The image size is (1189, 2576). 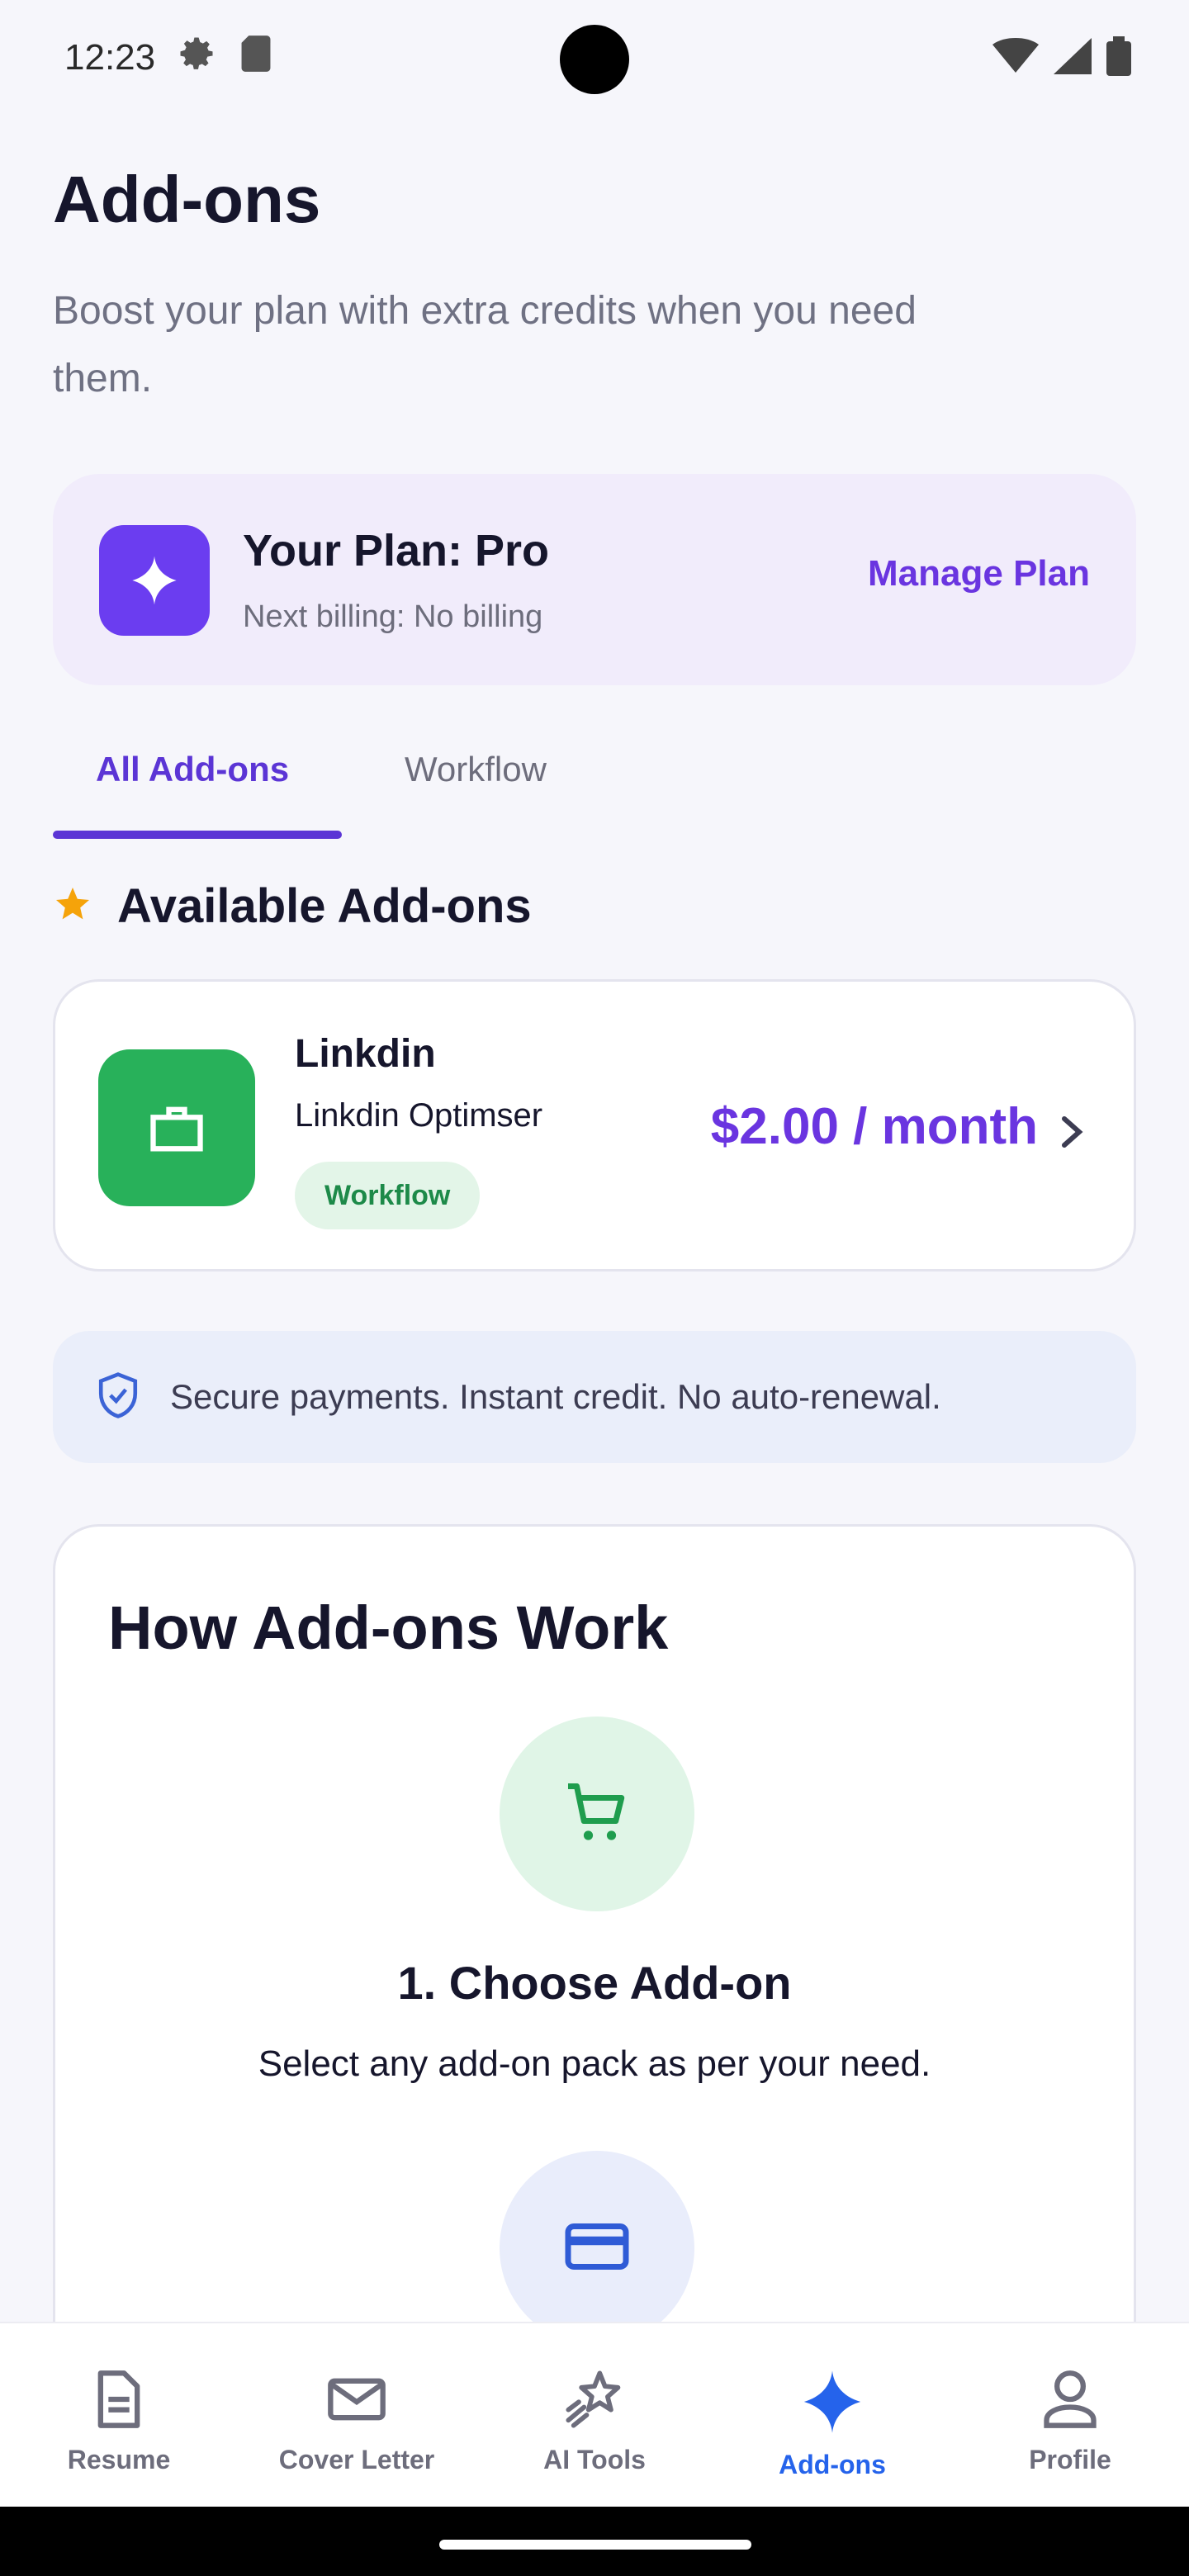 I want to click on mail-icon, so click(x=356, y=2401).